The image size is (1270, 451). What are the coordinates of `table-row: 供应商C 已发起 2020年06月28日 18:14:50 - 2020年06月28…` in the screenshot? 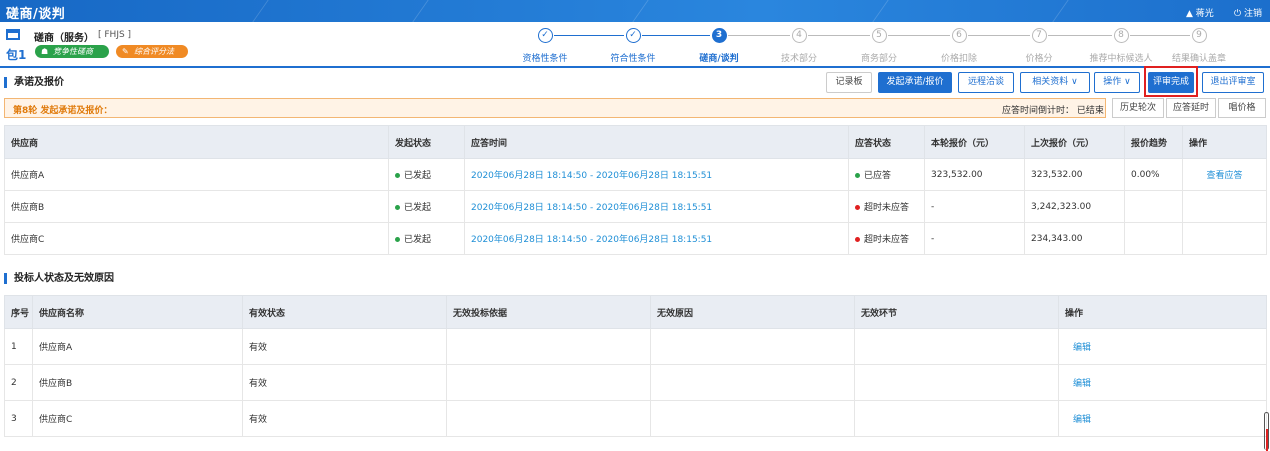 It's located at (635, 238).